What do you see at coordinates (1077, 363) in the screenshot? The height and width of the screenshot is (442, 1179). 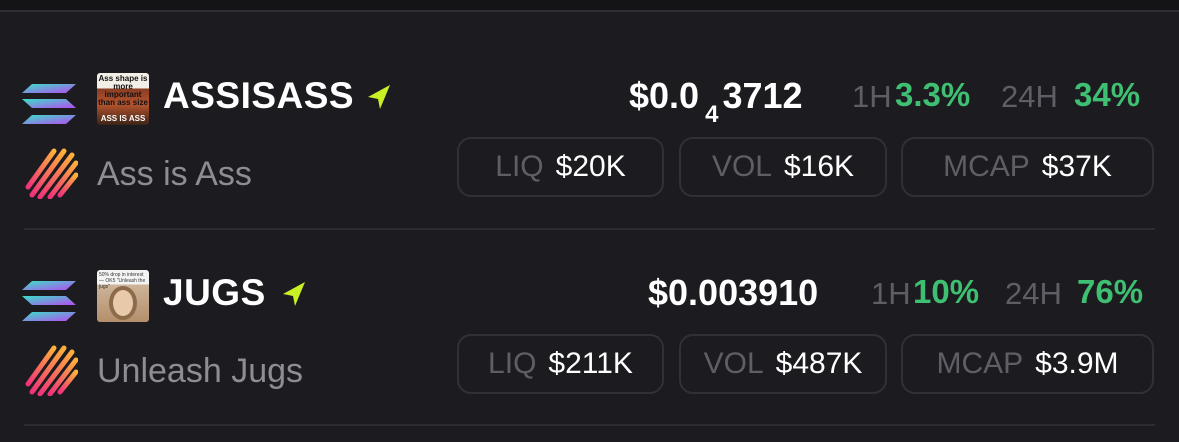 I see `market-cap-value: $3.9M` at bounding box center [1077, 363].